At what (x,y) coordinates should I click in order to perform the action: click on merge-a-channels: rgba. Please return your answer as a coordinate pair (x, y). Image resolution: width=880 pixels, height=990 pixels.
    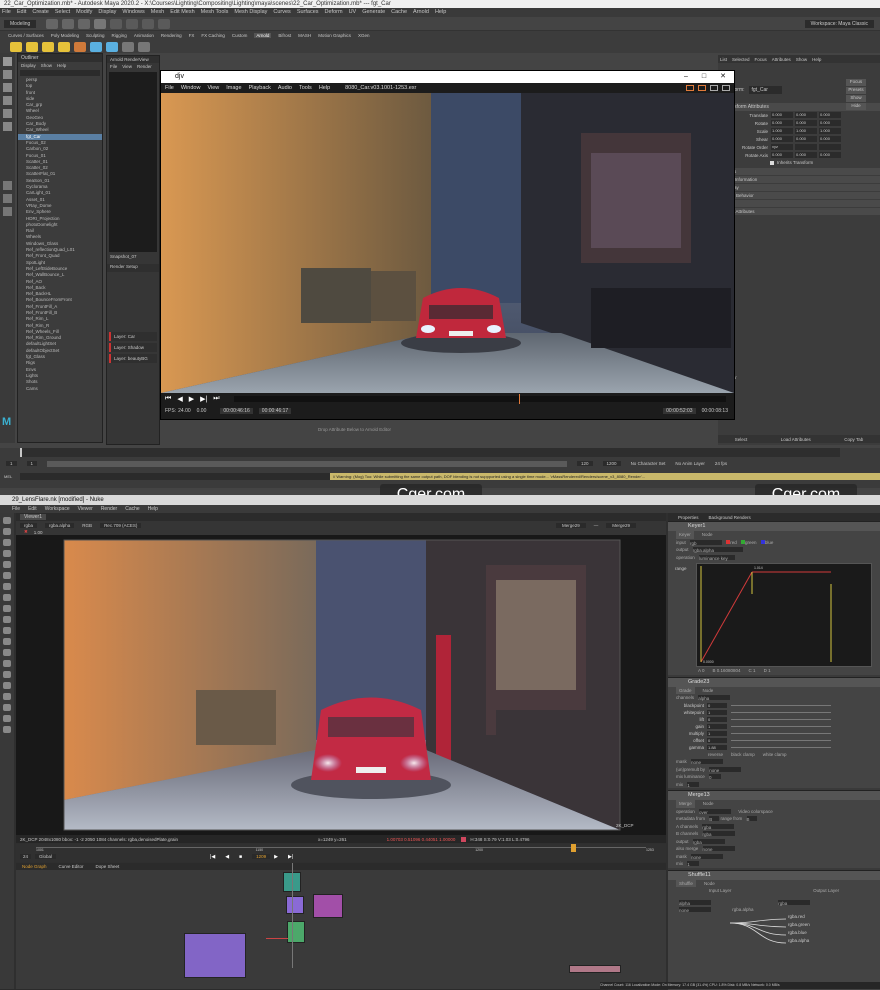
    Looking at the image, I should click on (718, 826).